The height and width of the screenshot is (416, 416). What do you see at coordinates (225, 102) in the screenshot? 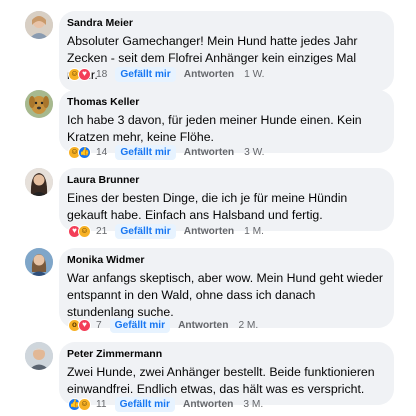
I see `comment-author: Thomas Keller` at bounding box center [225, 102].